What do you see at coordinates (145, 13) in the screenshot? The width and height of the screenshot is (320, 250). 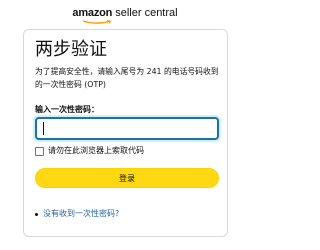 I see `logo-product: seller central` at bounding box center [145, 13].